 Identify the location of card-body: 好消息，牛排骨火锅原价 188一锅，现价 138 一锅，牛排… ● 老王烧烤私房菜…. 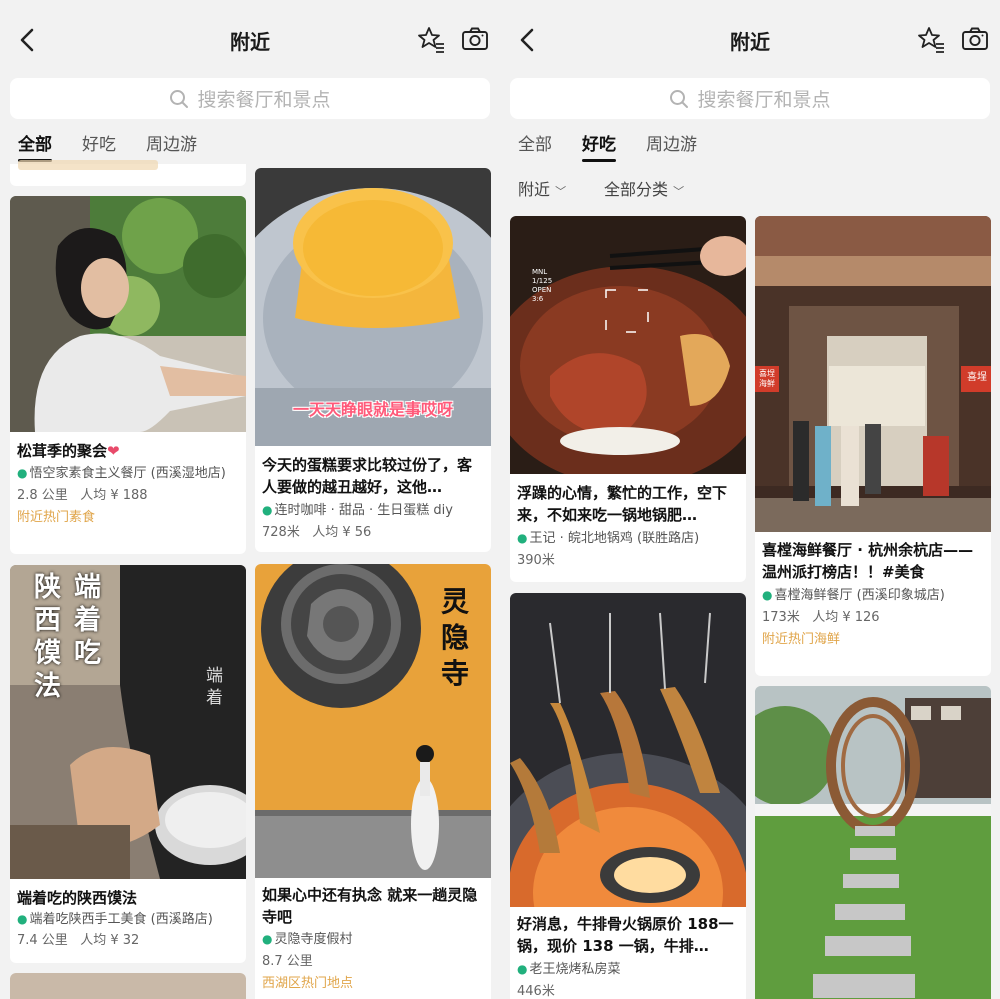
(628, 956).